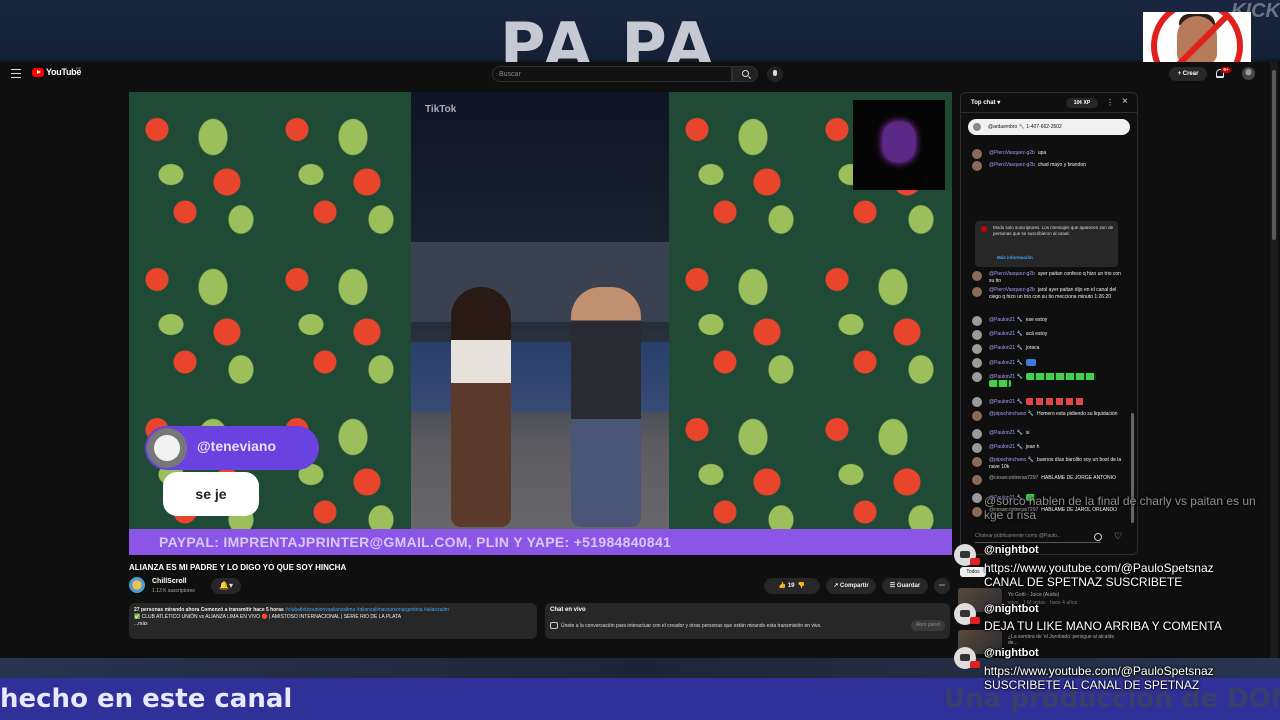  I want to click on youtube-logo-icon, so click(38, 72).